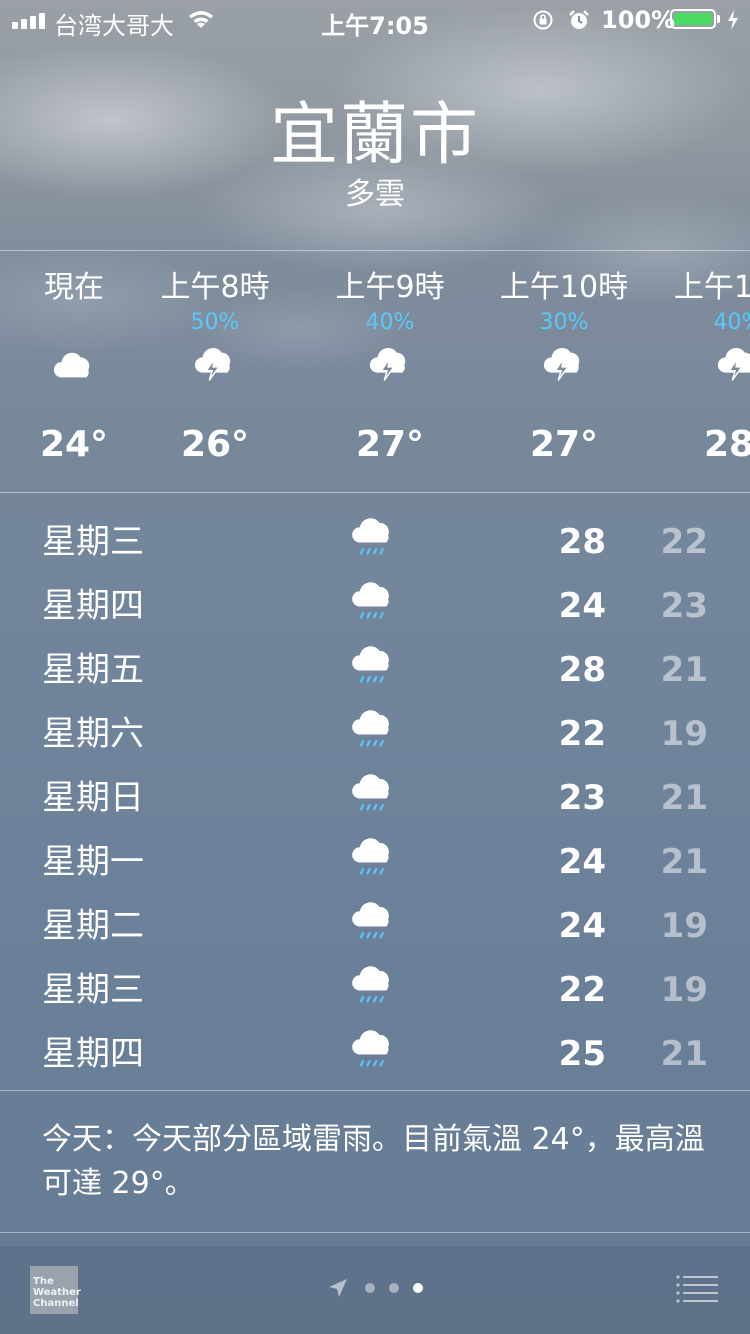 The image size is (750, 1334). What do you see at coordinates (338, 1290) in the screenshot?
I see `current-location-icon` at bounding box center [338, 1290].